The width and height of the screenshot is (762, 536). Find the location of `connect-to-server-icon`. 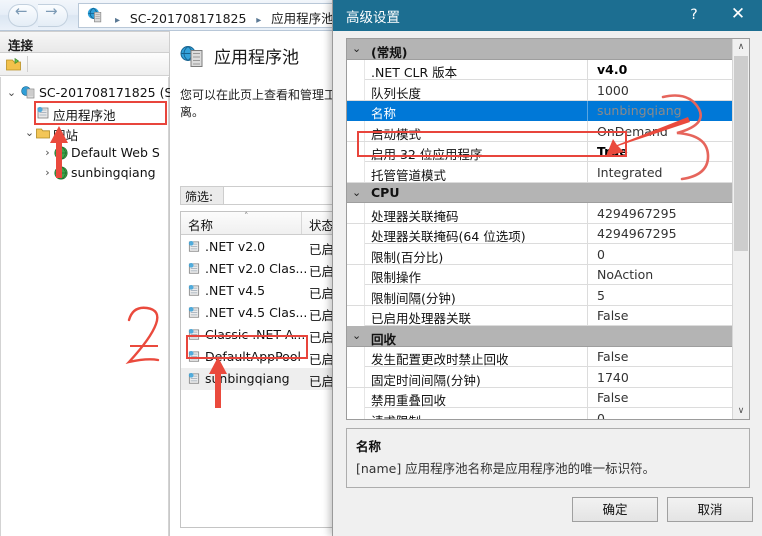

connect-to-server-icon is located at coordinates (13, 64).